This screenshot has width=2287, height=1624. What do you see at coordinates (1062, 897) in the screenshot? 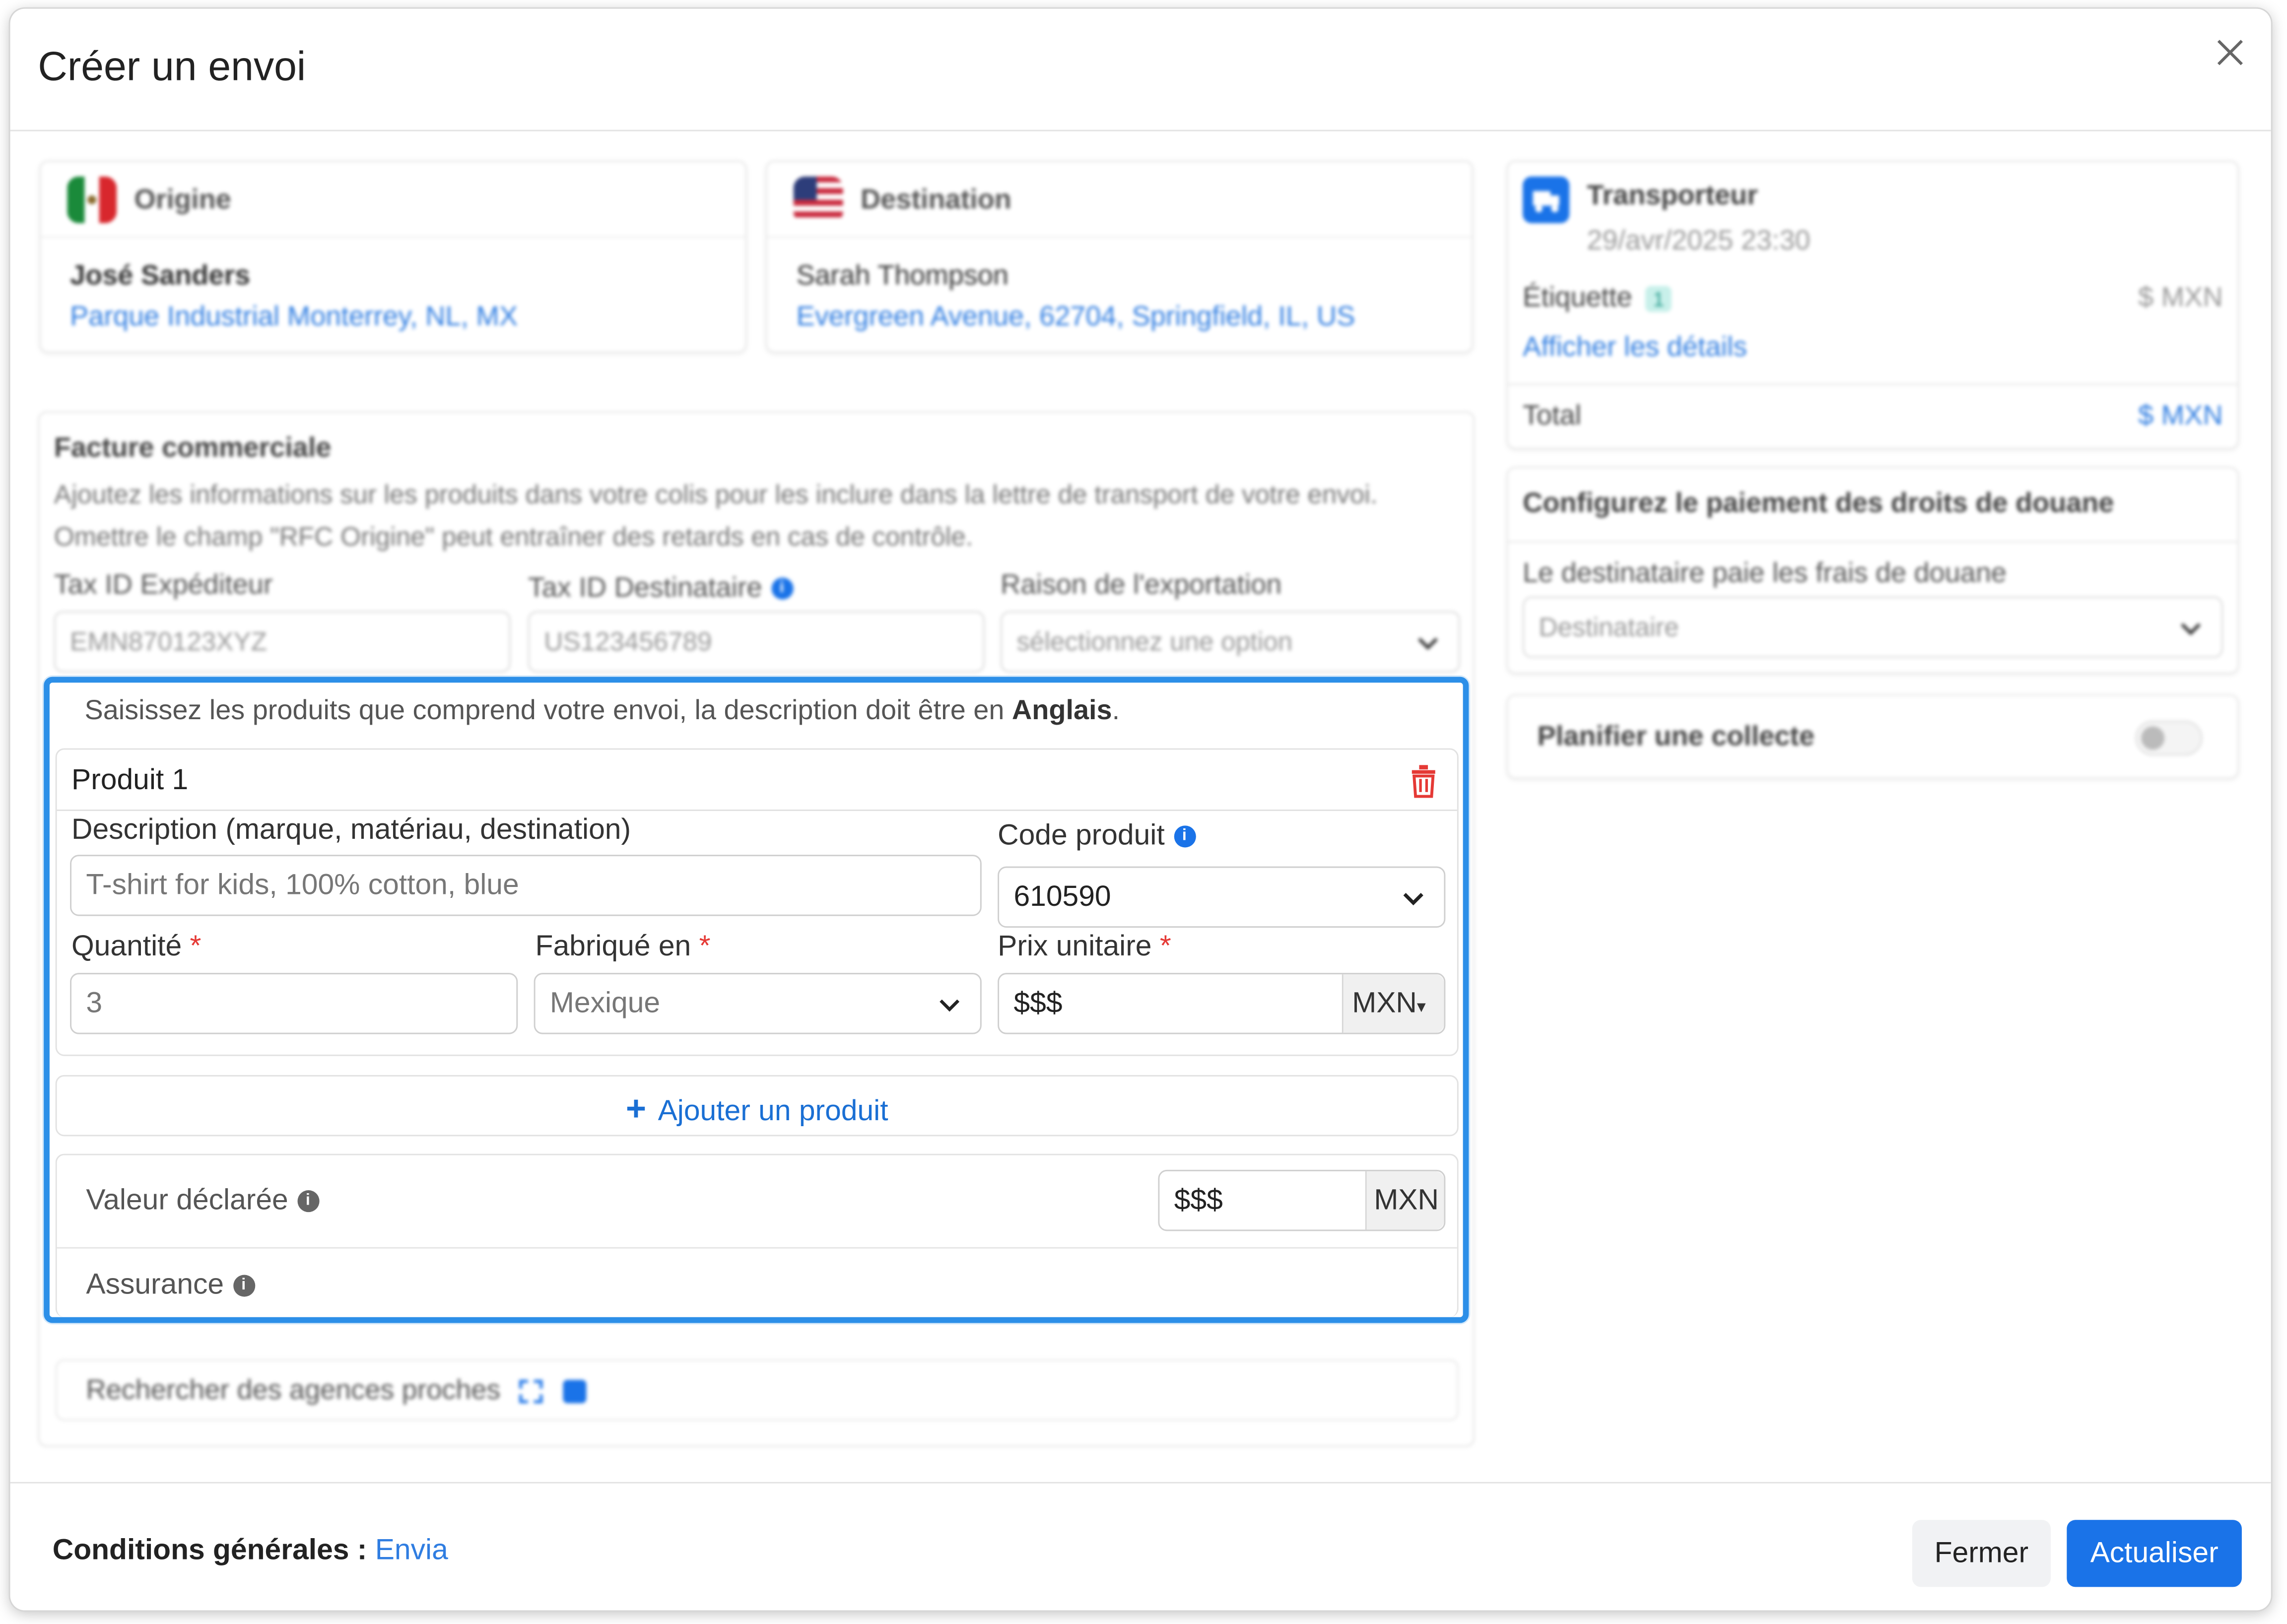
I see `product-code-value: 610590` at bounding box center [1062, 897].